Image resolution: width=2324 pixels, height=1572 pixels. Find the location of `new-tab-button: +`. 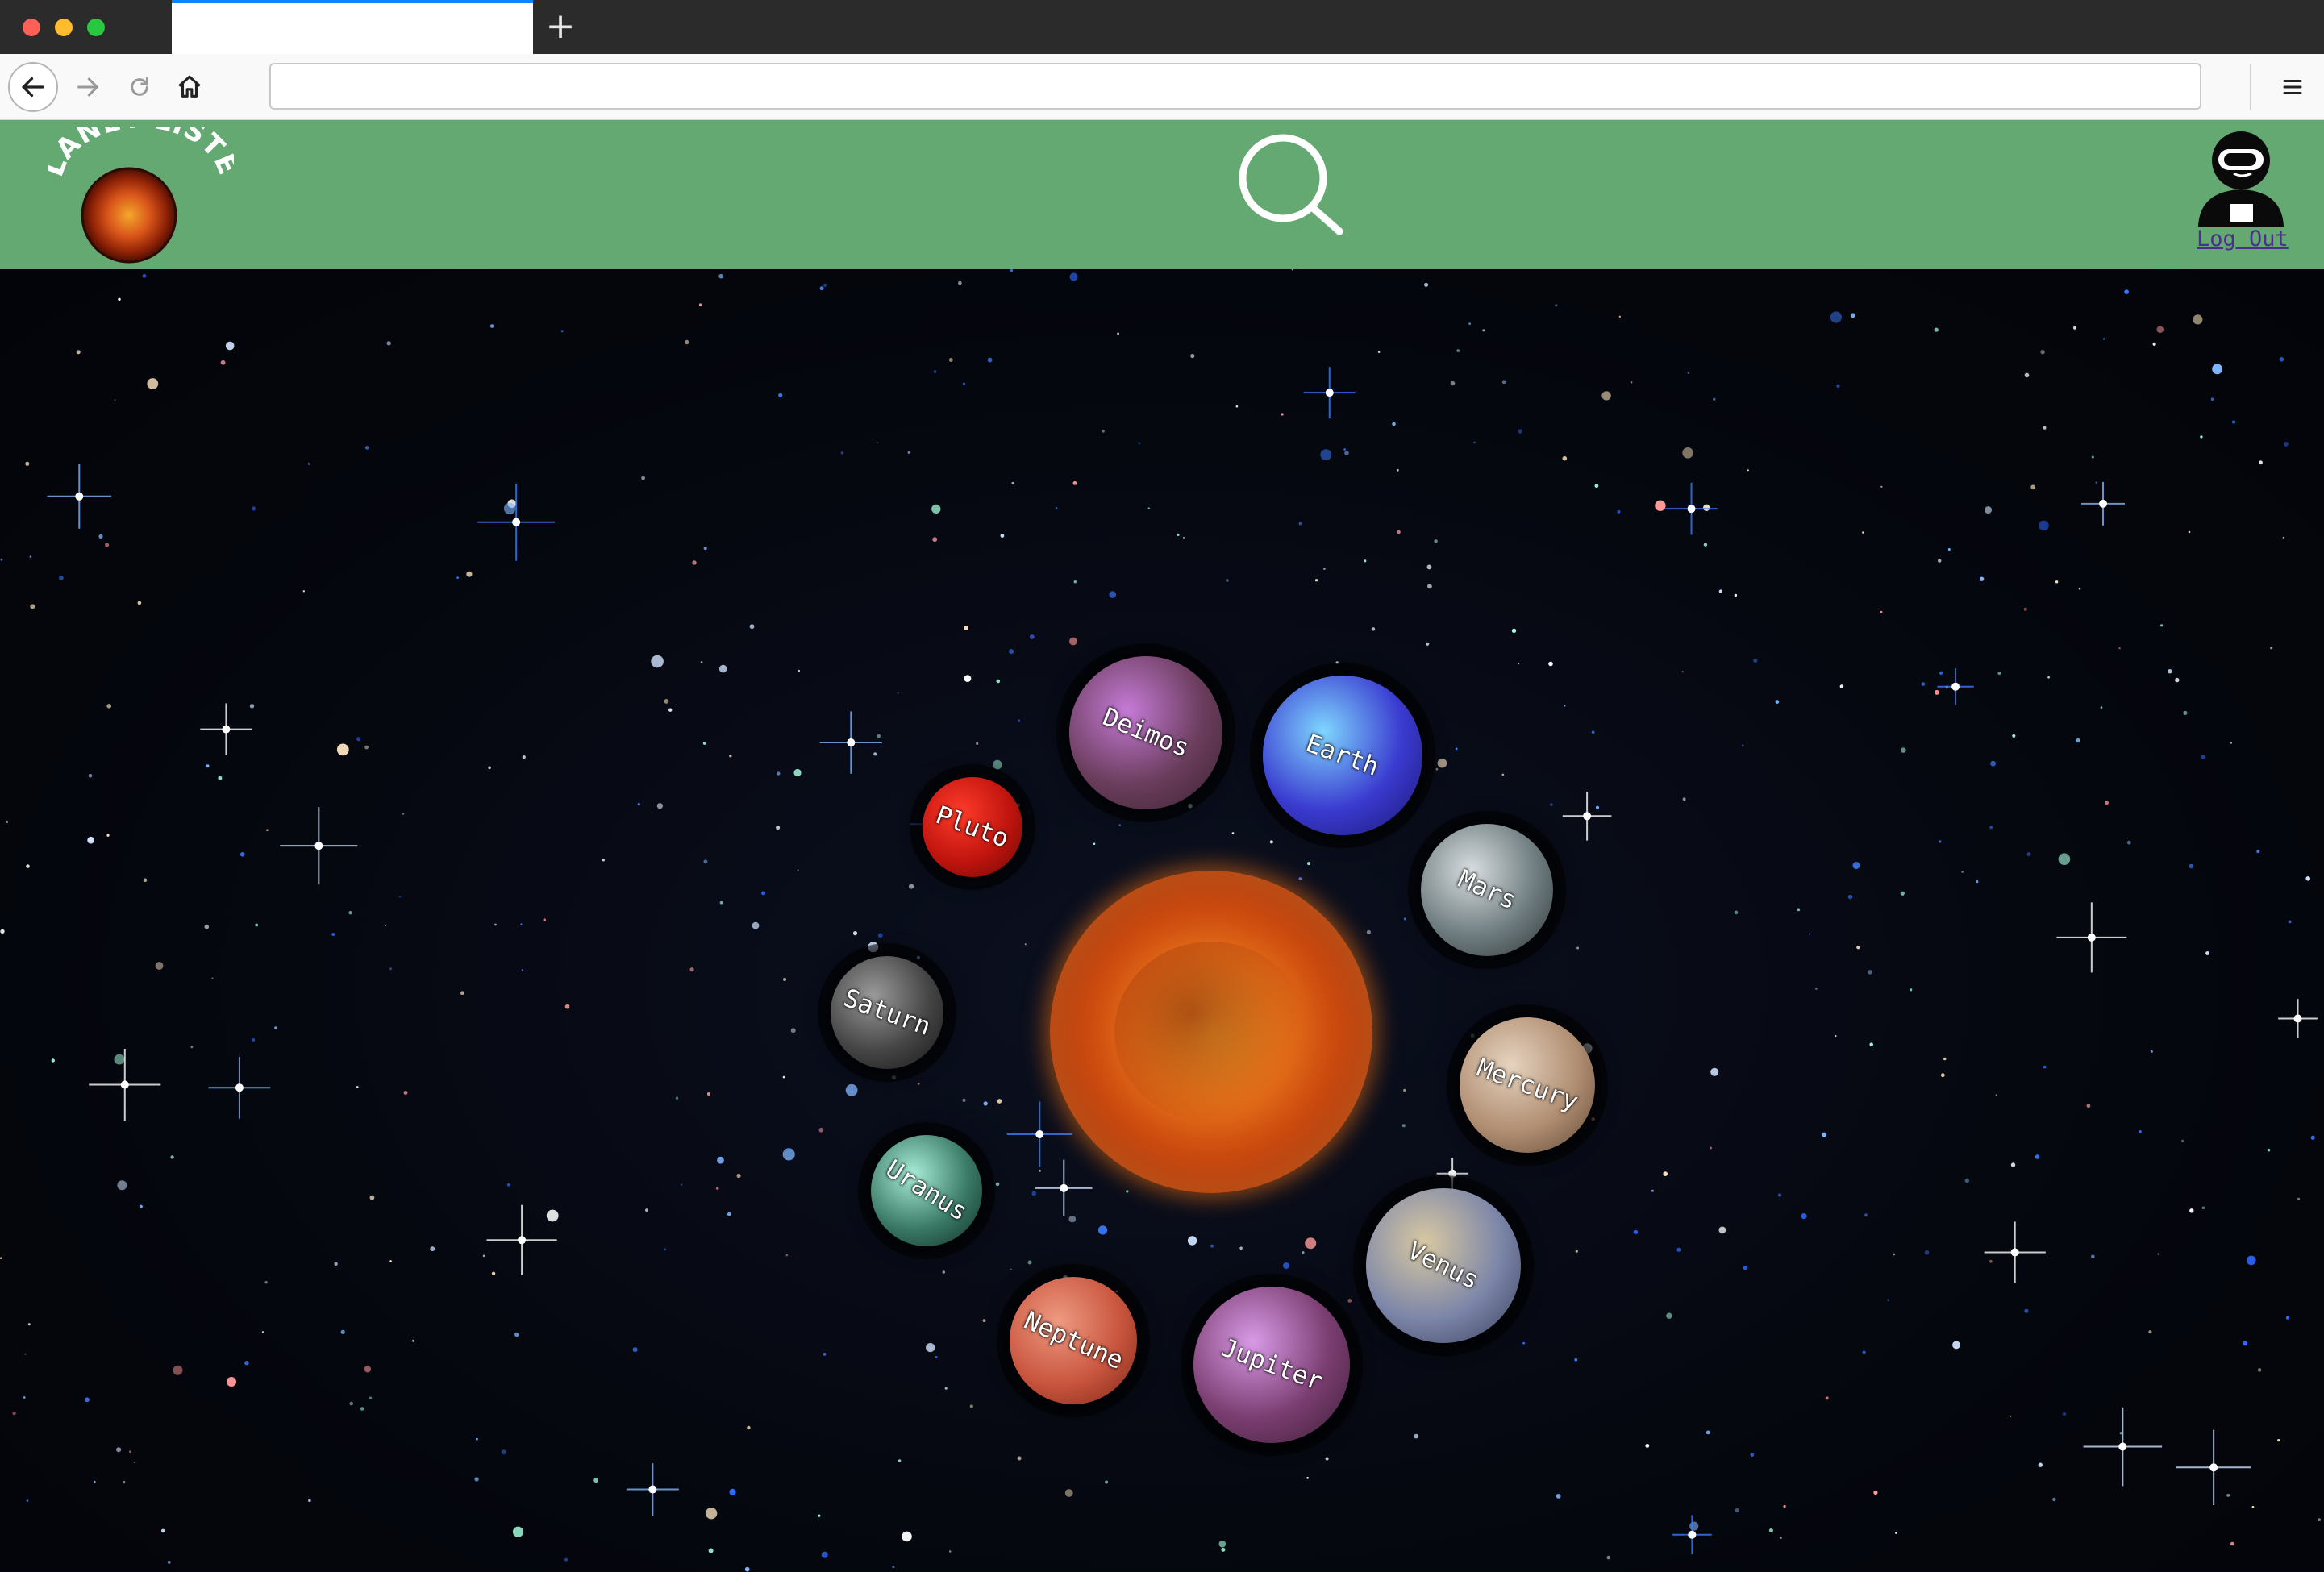

new-tab-button: + is located at coordinates (560, 26).